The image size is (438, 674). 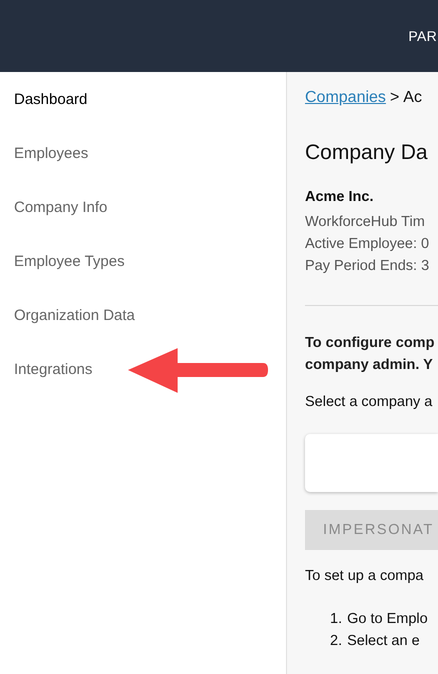 I want to click on company-name: Acme Inc., so click(x=339, y=198).